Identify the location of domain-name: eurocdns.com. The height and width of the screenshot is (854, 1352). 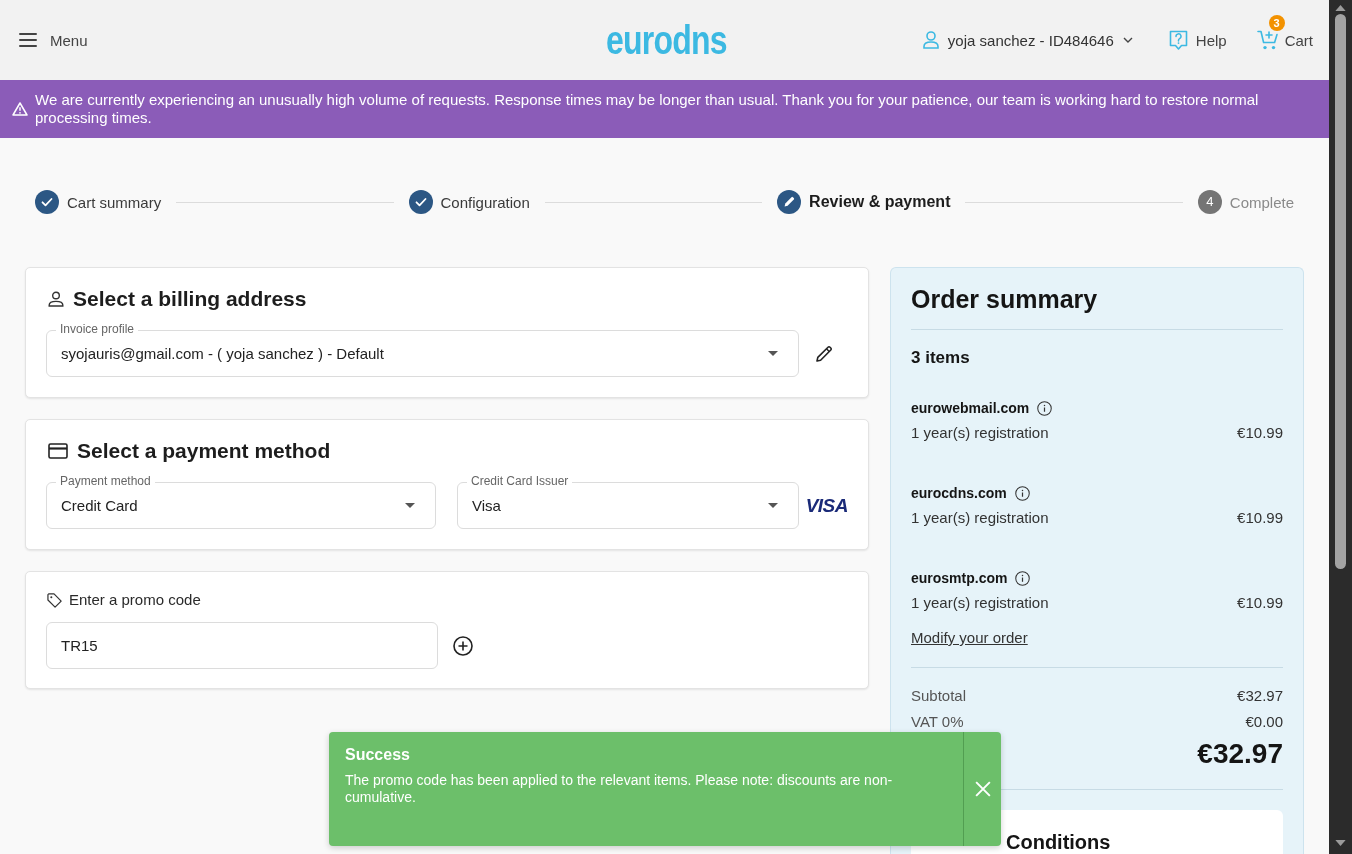
(959, 493).